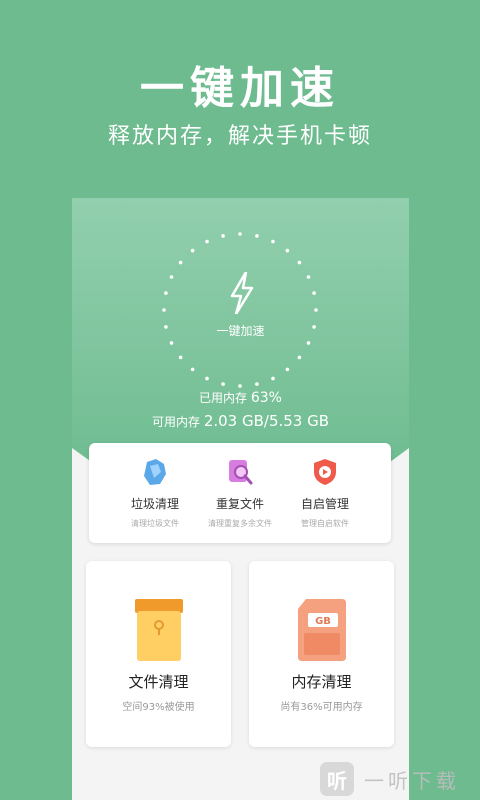  Describe the element at coordinates (158, 630) in the screenshot. I see `folder-envelope-icon` at that location.